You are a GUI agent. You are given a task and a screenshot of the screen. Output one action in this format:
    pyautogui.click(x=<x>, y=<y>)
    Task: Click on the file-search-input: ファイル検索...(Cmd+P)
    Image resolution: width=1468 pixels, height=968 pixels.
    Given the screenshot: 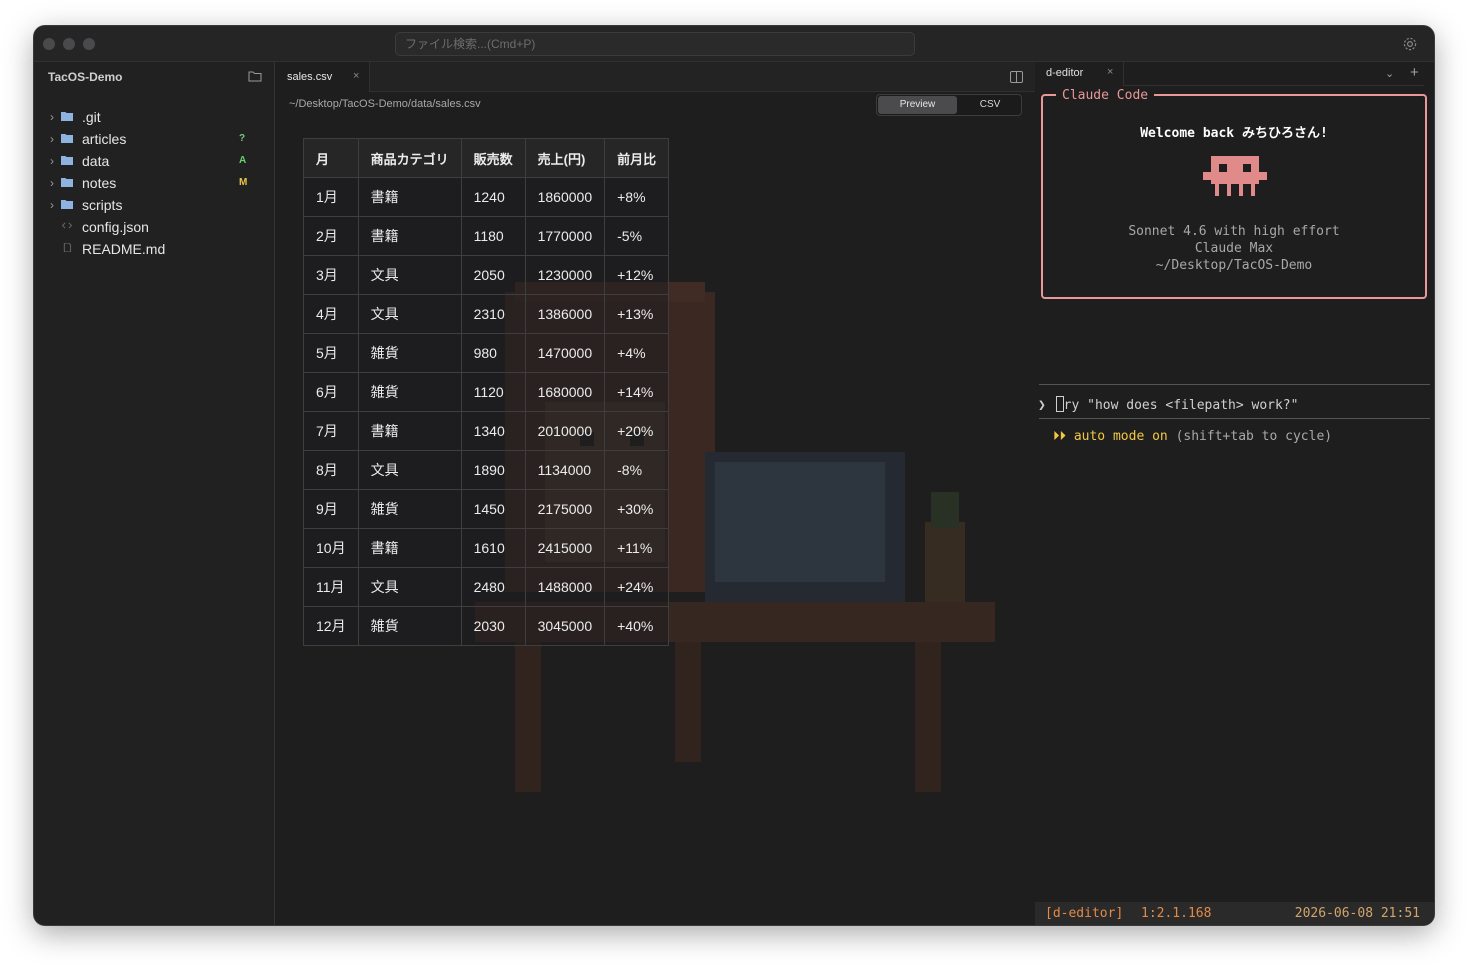 What is the action you would take?
    pyautogui.click(x=655, y=44)
    